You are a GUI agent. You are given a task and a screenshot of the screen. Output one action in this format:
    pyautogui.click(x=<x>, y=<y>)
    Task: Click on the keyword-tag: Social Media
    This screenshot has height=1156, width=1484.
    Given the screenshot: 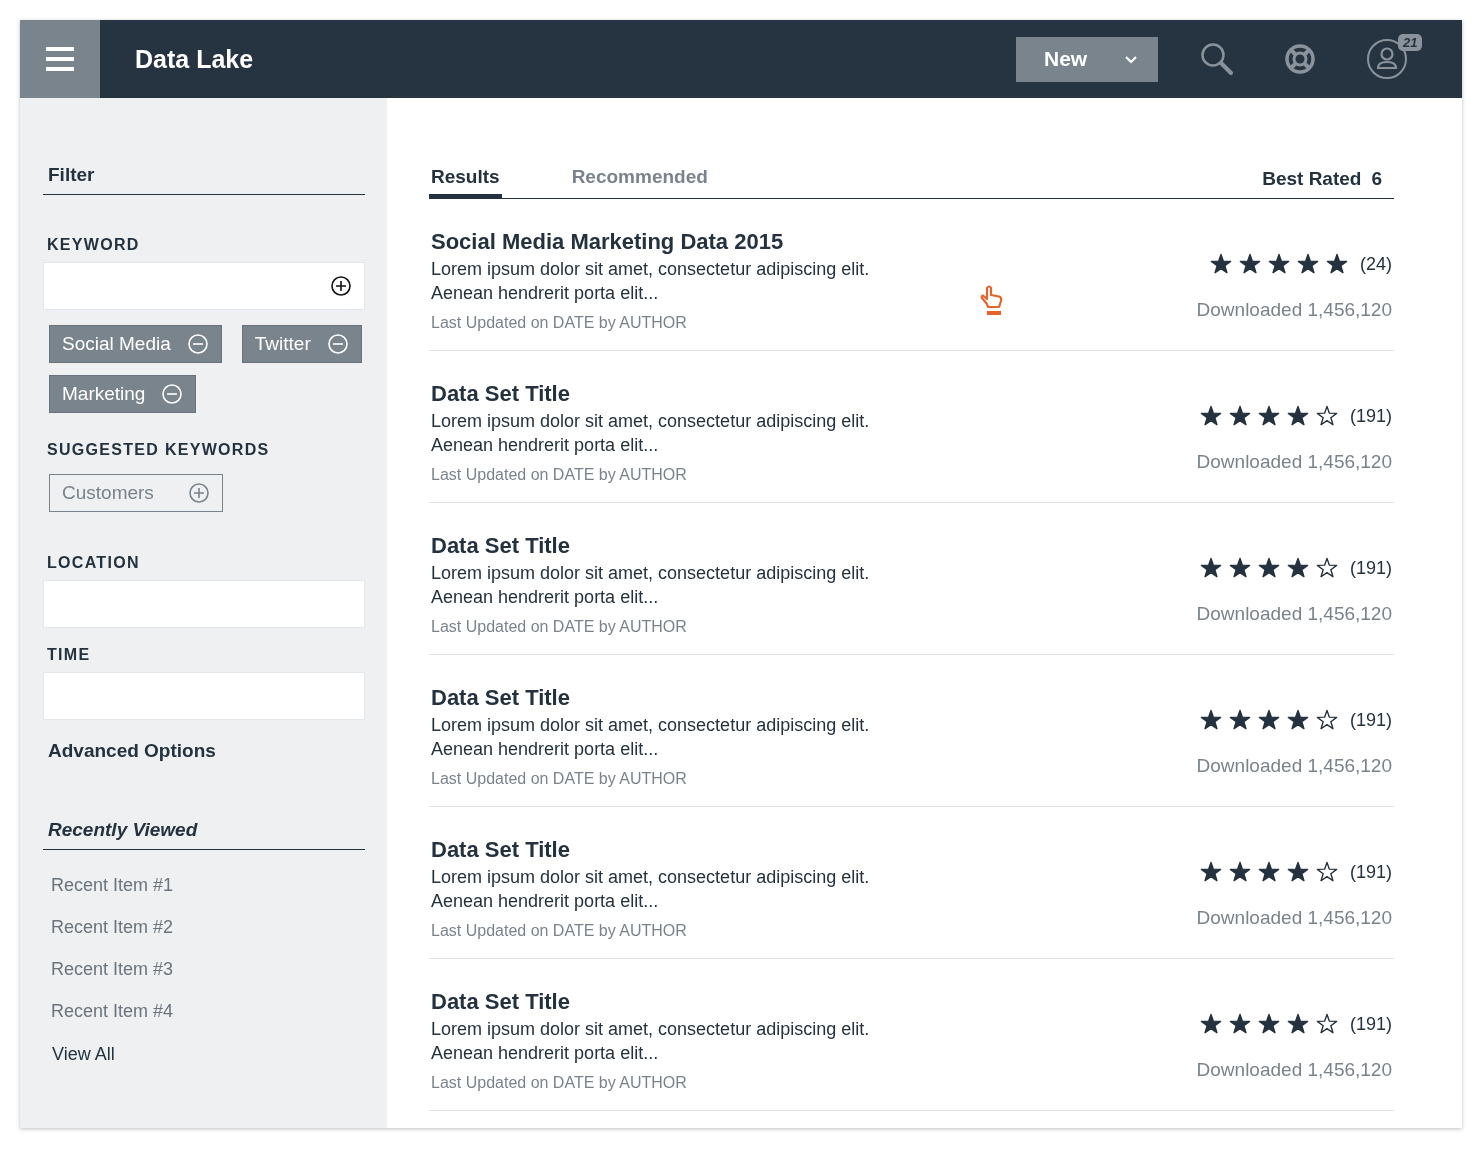 What is the action you would take?
    pyautogui.click(x=135, y=344)
    